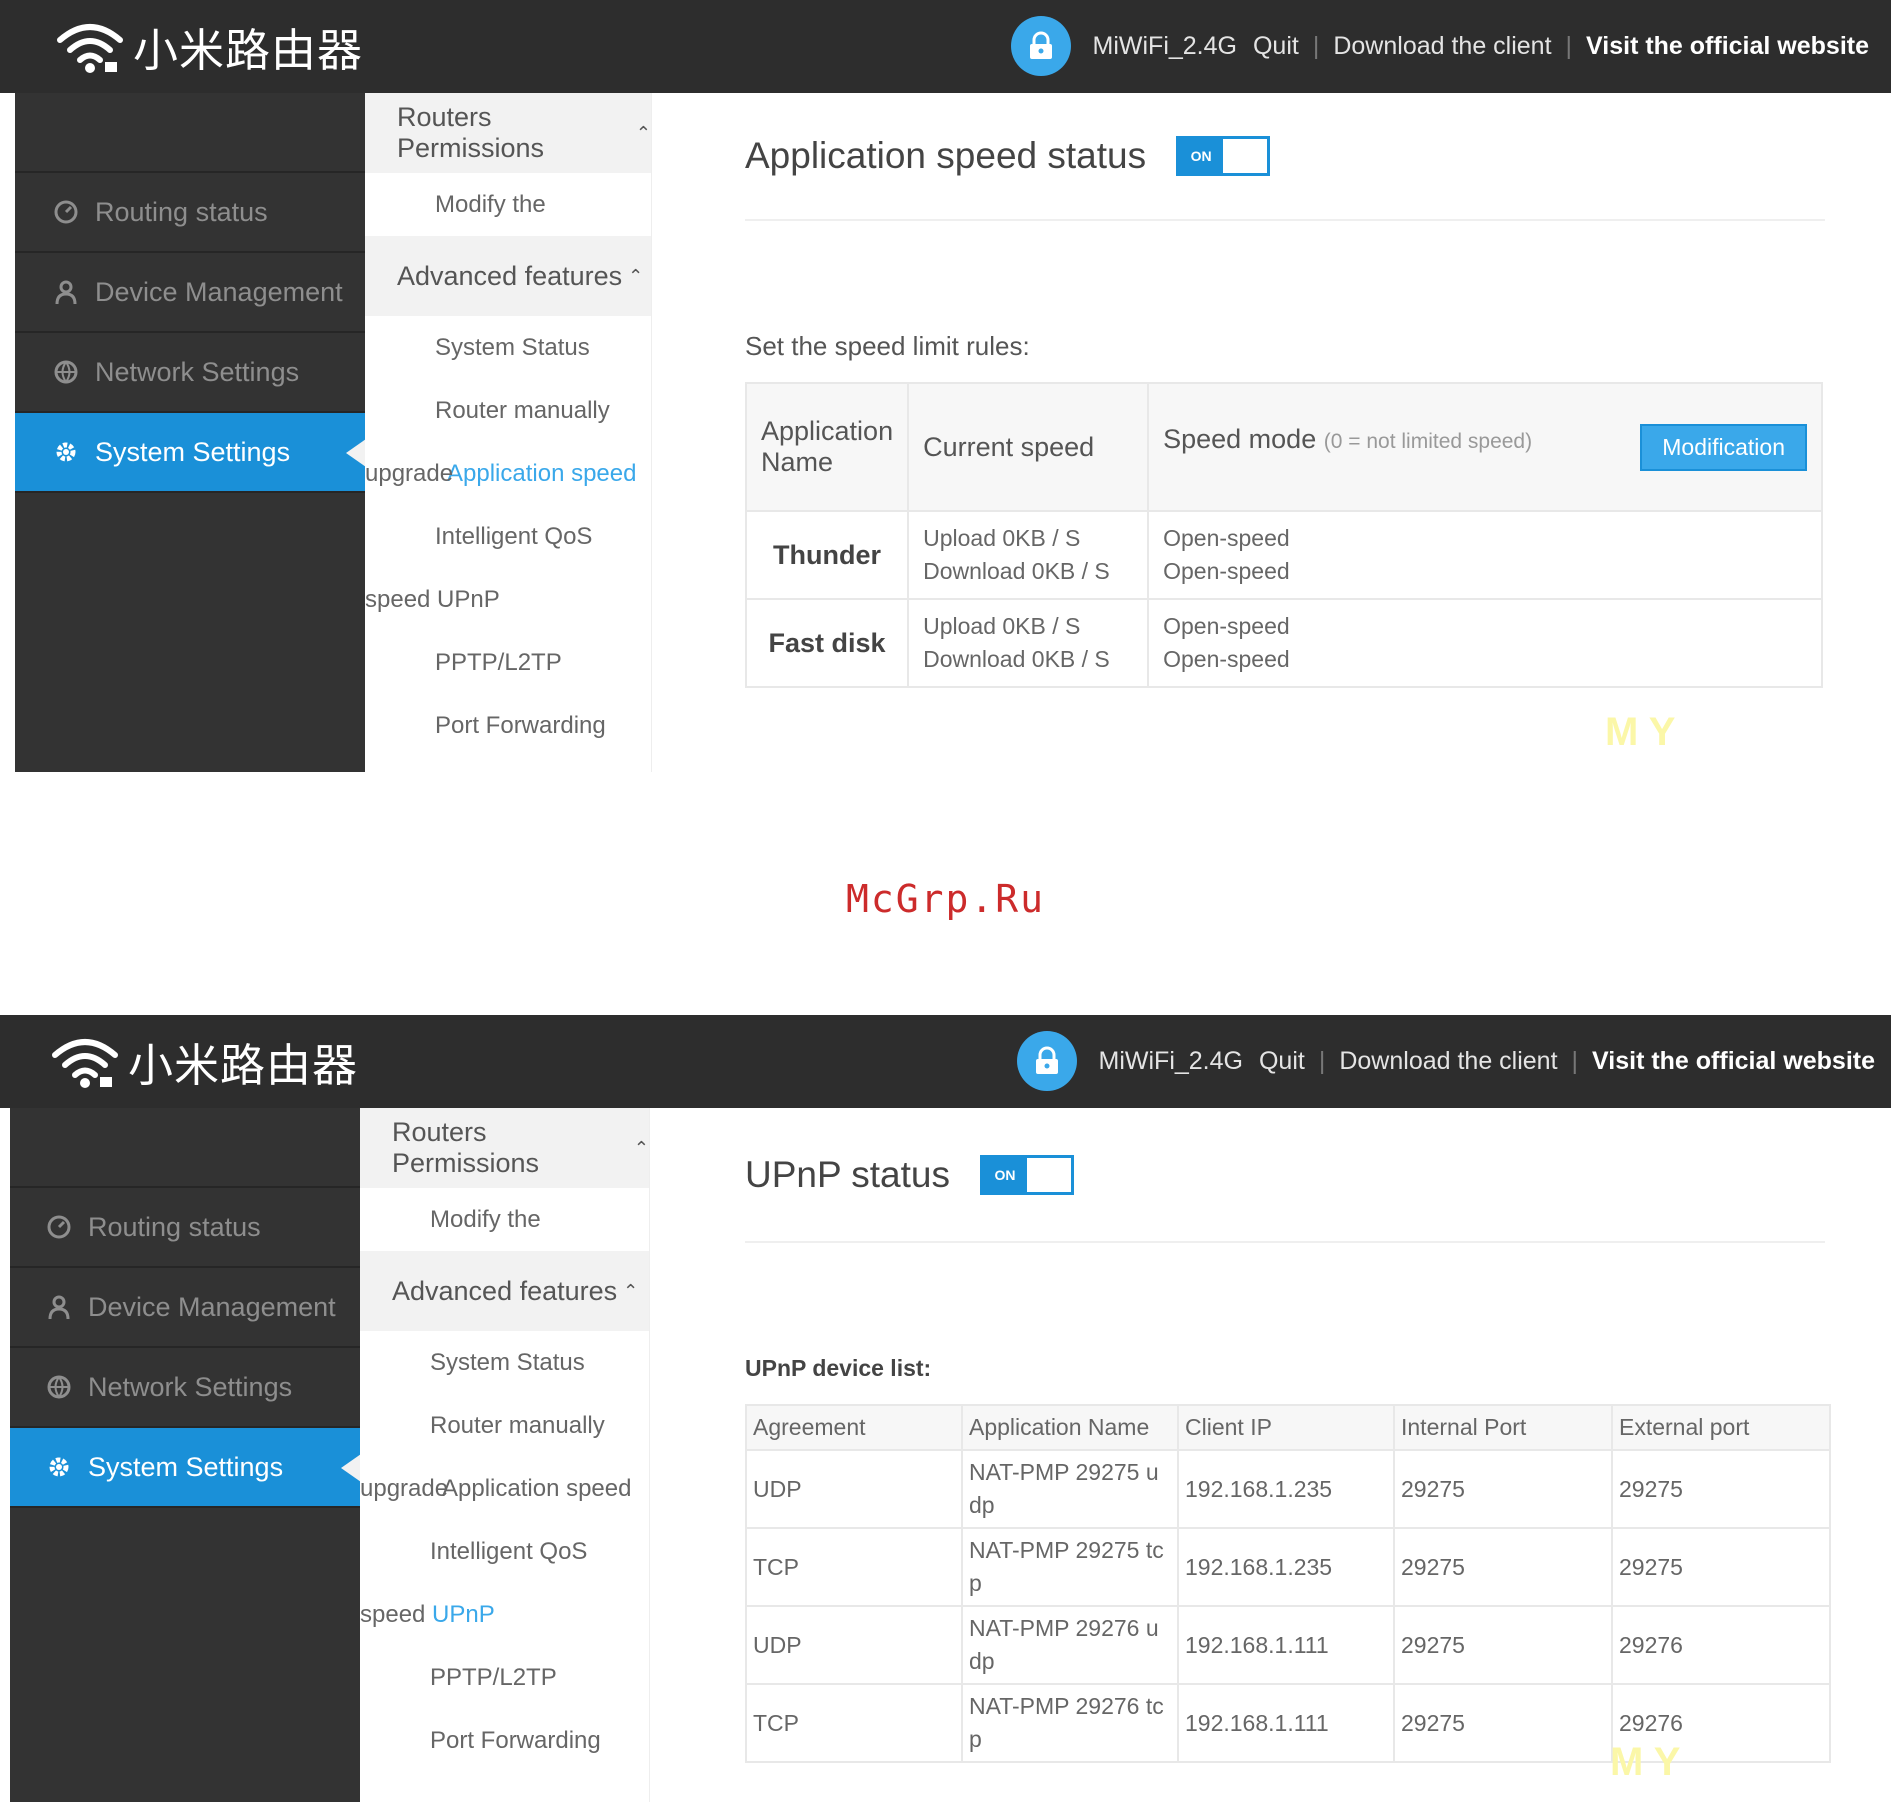  What do you see at coordinates (1503, 1427) in the screenshot?
I see `col-header: Internal Port` at bounding box center [1503, 1427].